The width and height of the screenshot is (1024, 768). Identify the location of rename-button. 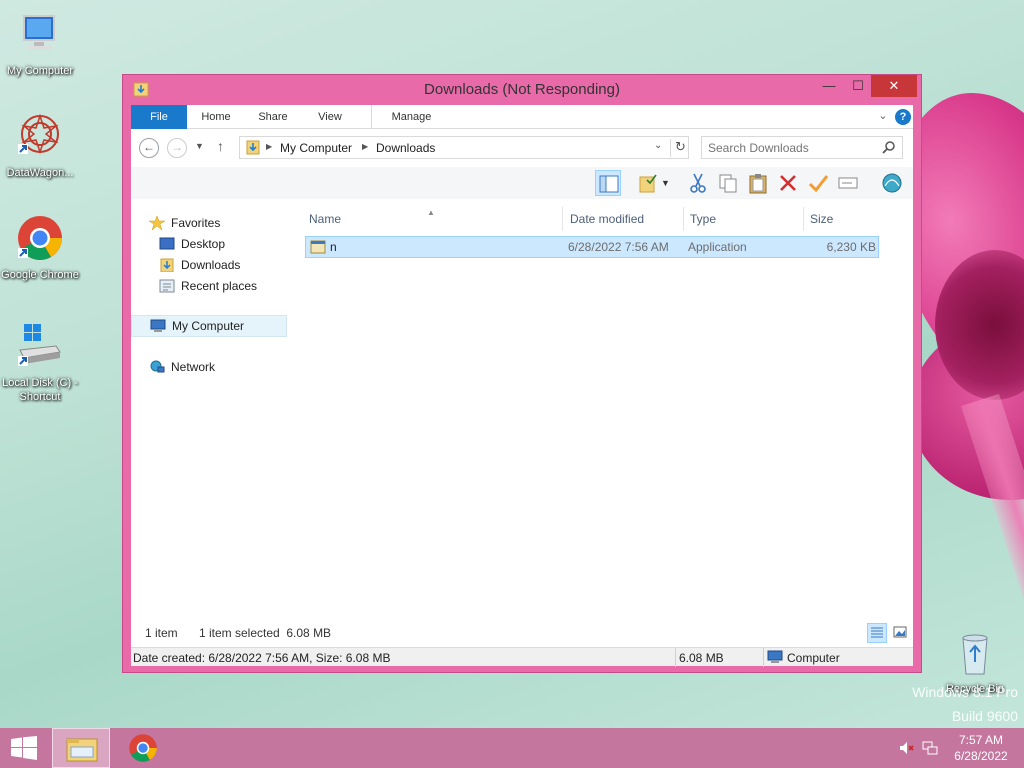
(848, 183).